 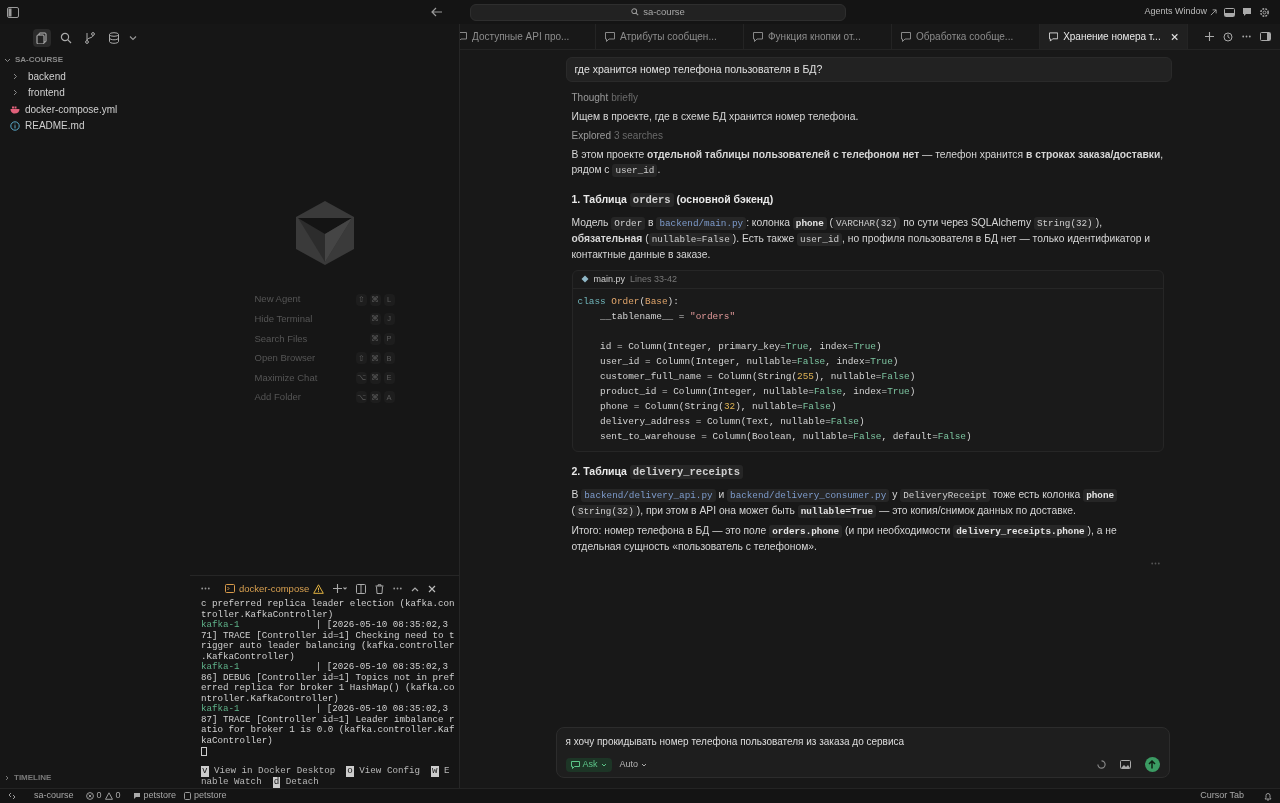 What do you see at coordinates (1101, 764) in the screenshot?
I see `spinner-icon` at bounding box center [1101, 764].